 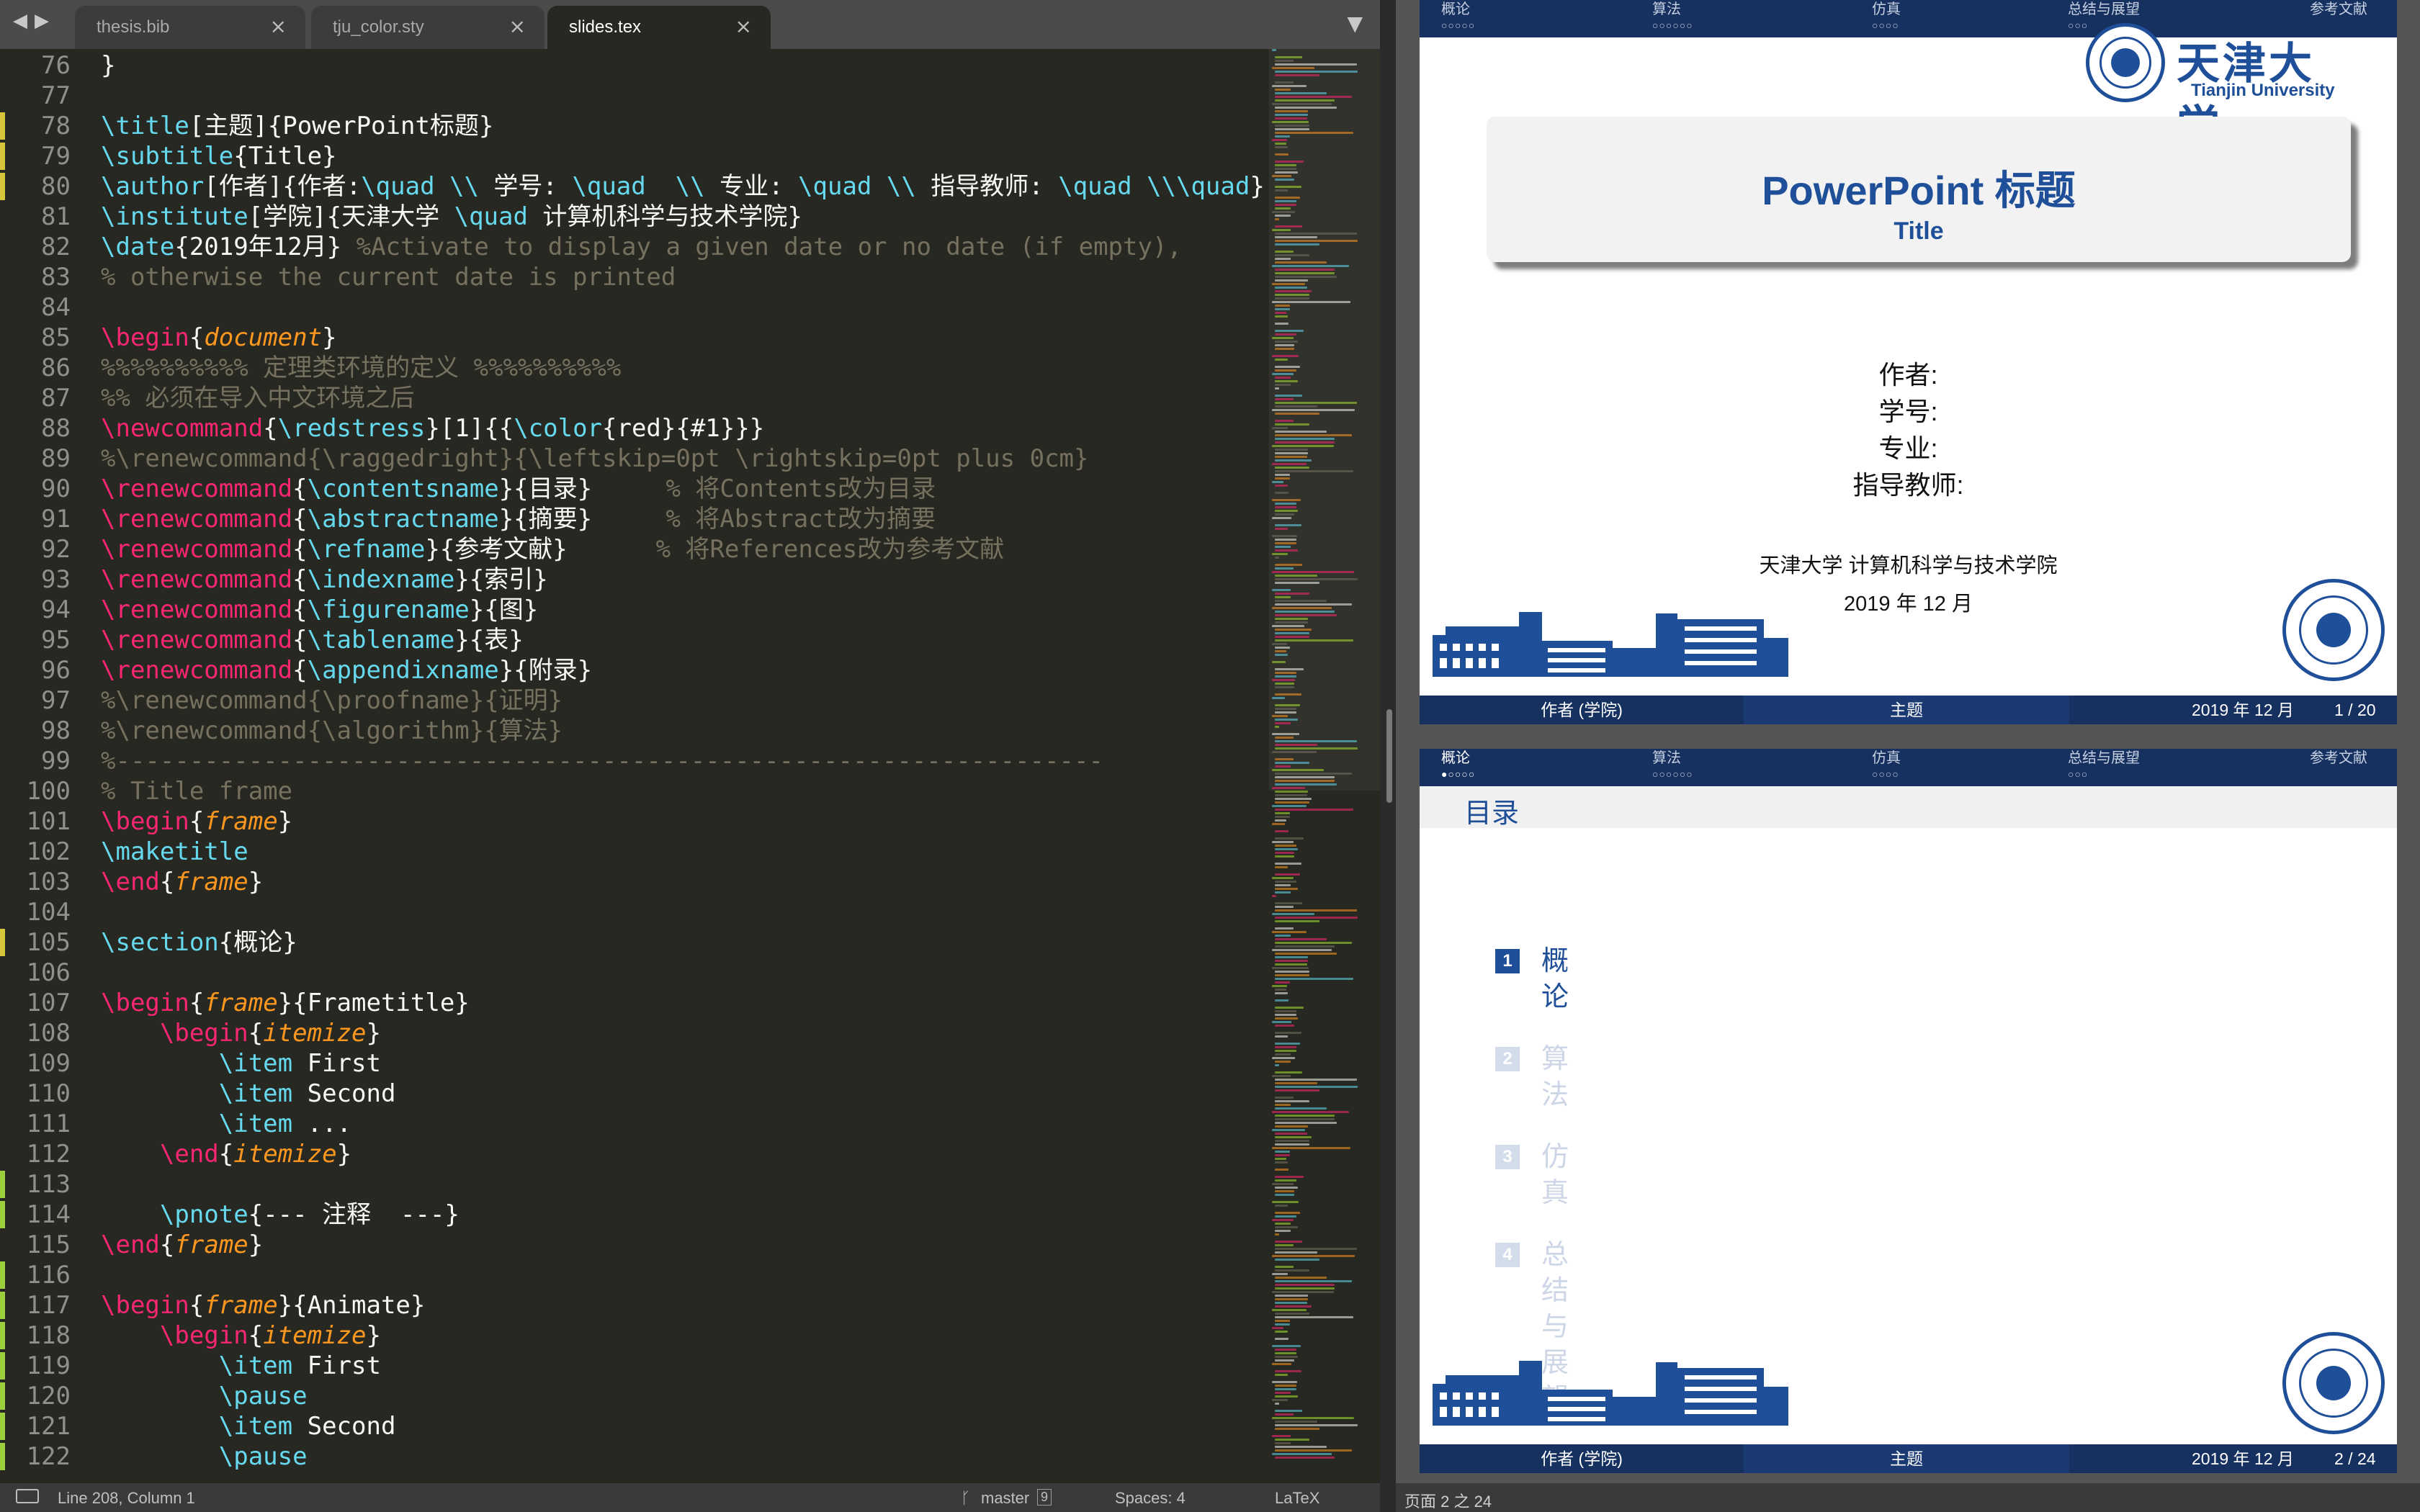 What do you see at coordinates (1458, 25) in the screenshot?
I see `nav-section-dots: ○○○○○` at bounding box center [1458, 25].